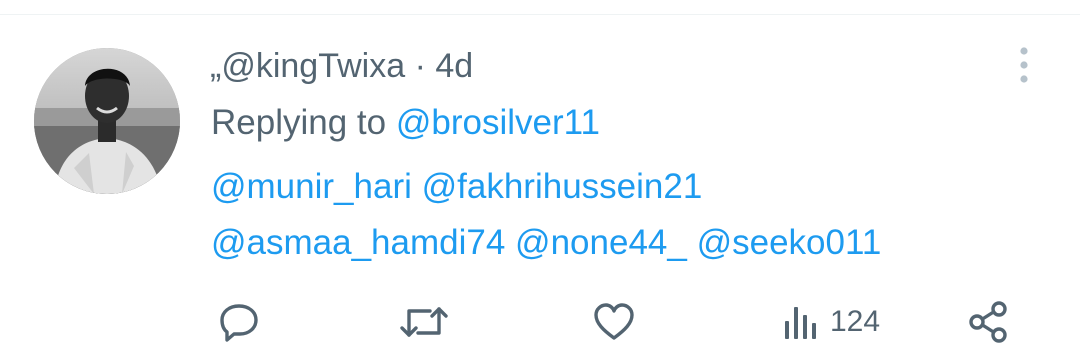 The image size is (1080, 364). Describe the element at coordinates (789, 242) in the screenshot. I see `mention-link: @seeko011` at that location.